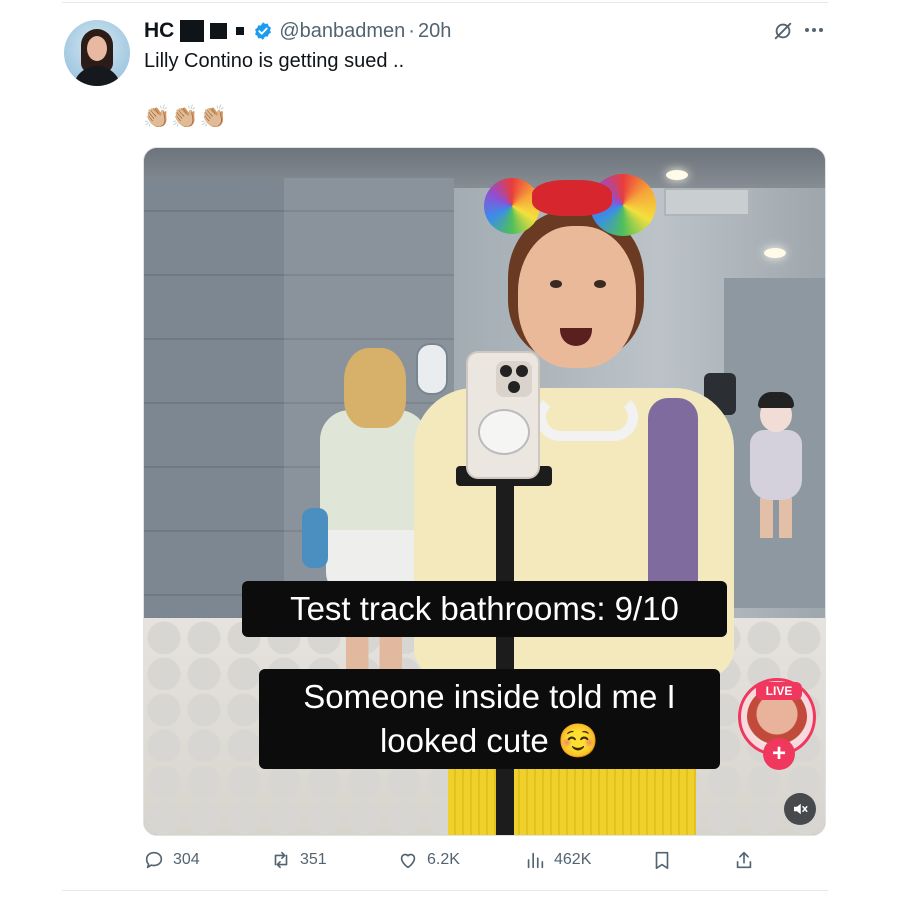 The image size is (900, 900). What do you see at coordinates (298, 860) in the screenshot?
I see `repost-button: 351` at bounding box center [298, 860].